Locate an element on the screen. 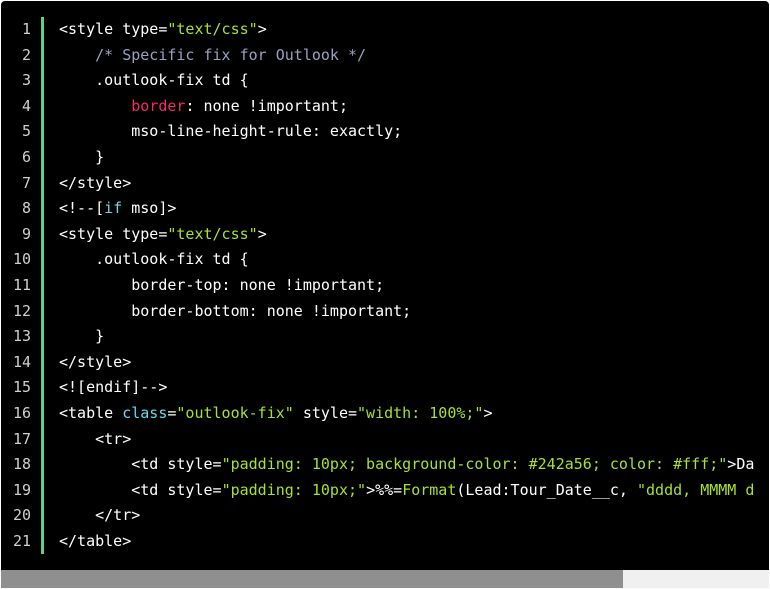 The image size is (770, 589). code-token: <!--[ is located at coordinates (82, 208).